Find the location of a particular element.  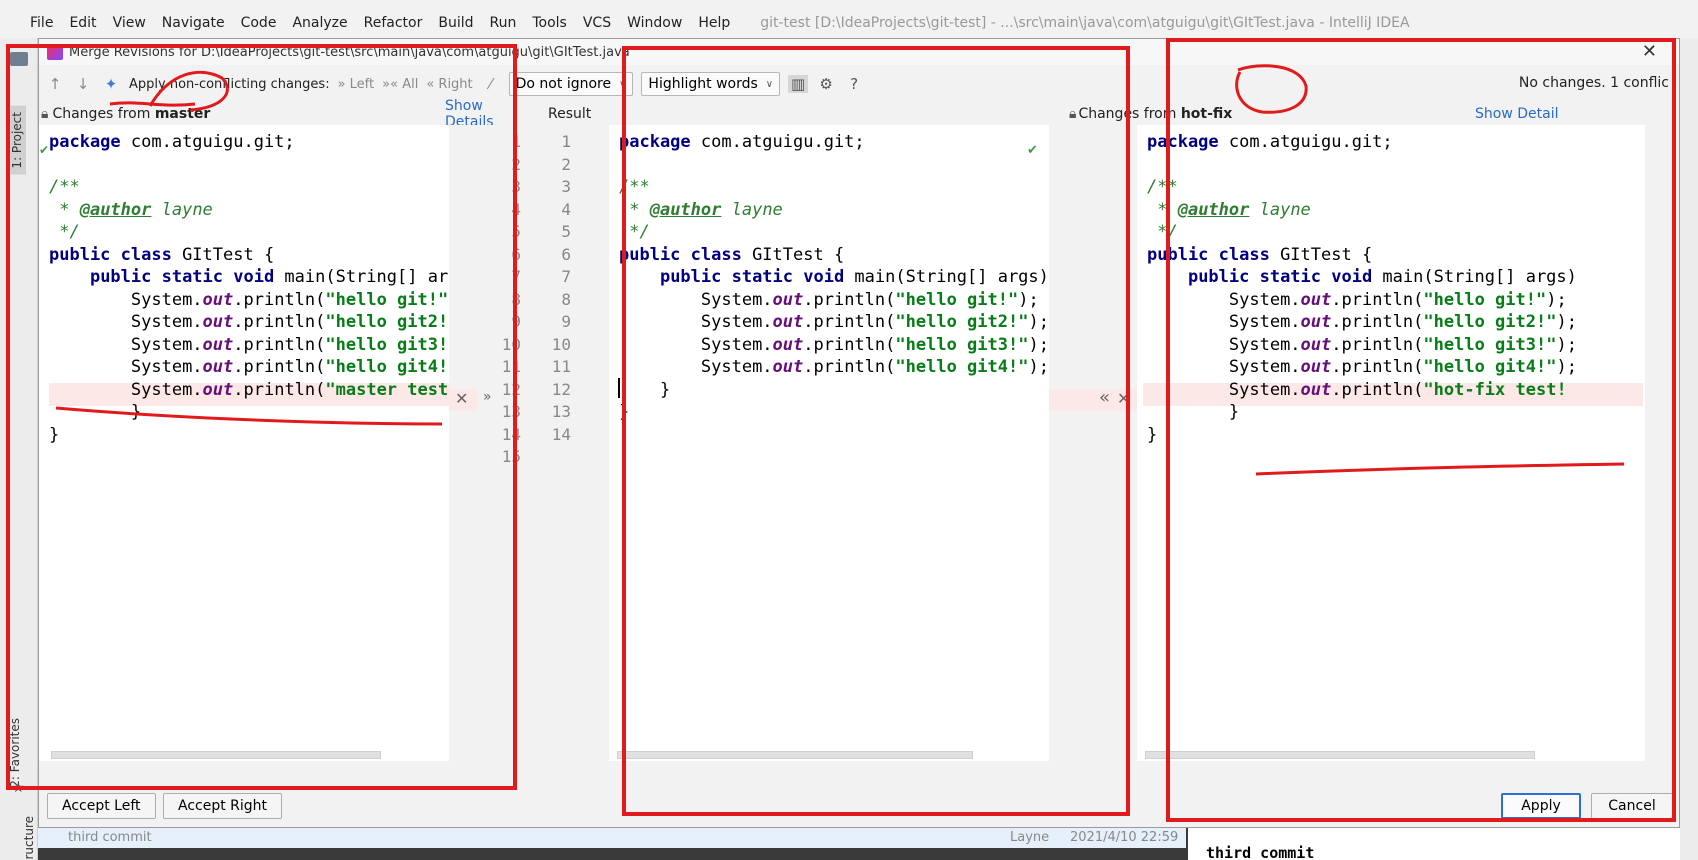

menu-tools: Tools is located at coordinates (549, 23).